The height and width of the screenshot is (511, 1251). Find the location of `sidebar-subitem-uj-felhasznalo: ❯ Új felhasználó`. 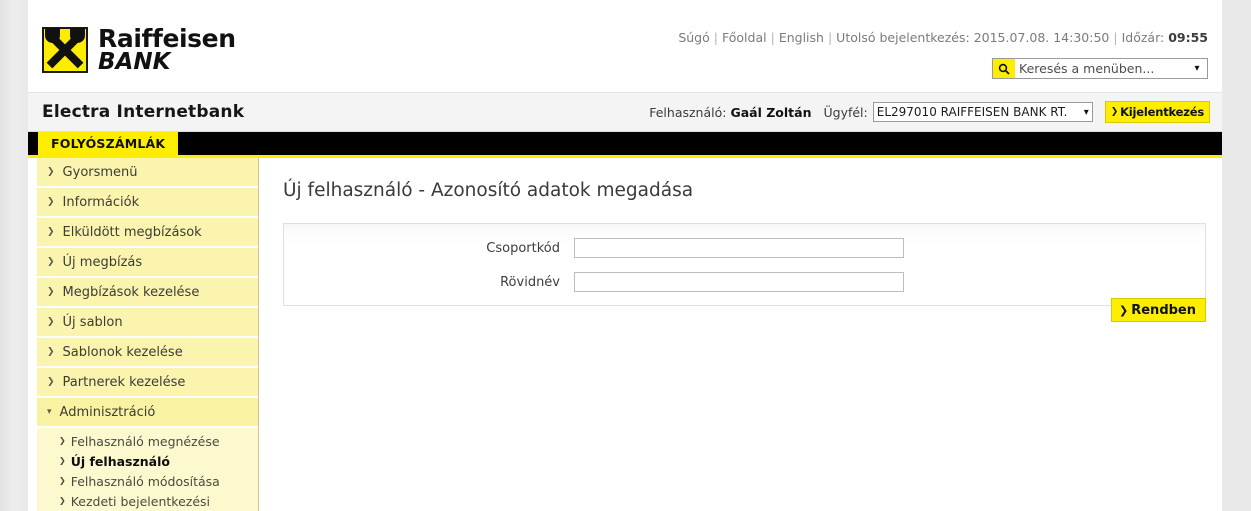

sidebar-subitem-uj-felhasznalo: ❯ Új felhasználó is located at coordinates (147, 461).